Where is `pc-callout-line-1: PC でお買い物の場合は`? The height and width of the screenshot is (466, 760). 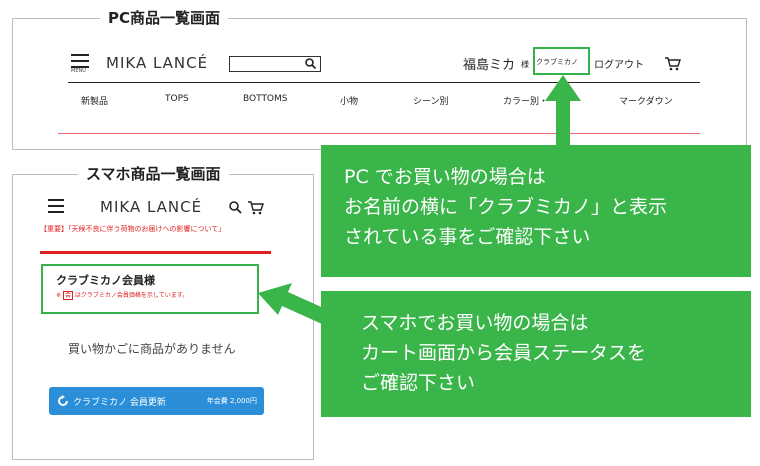 pc-callout-line-1: PC でお買い物の場合は is located at coordinates (445, 177).